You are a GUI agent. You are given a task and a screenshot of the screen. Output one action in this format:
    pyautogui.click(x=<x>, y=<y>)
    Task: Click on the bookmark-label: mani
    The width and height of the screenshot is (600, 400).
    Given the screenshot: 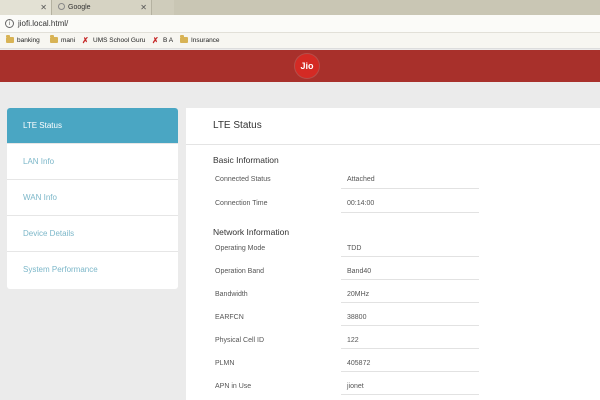 What is the action you would take?
    pyautogui.click(x=68, y=40)
    